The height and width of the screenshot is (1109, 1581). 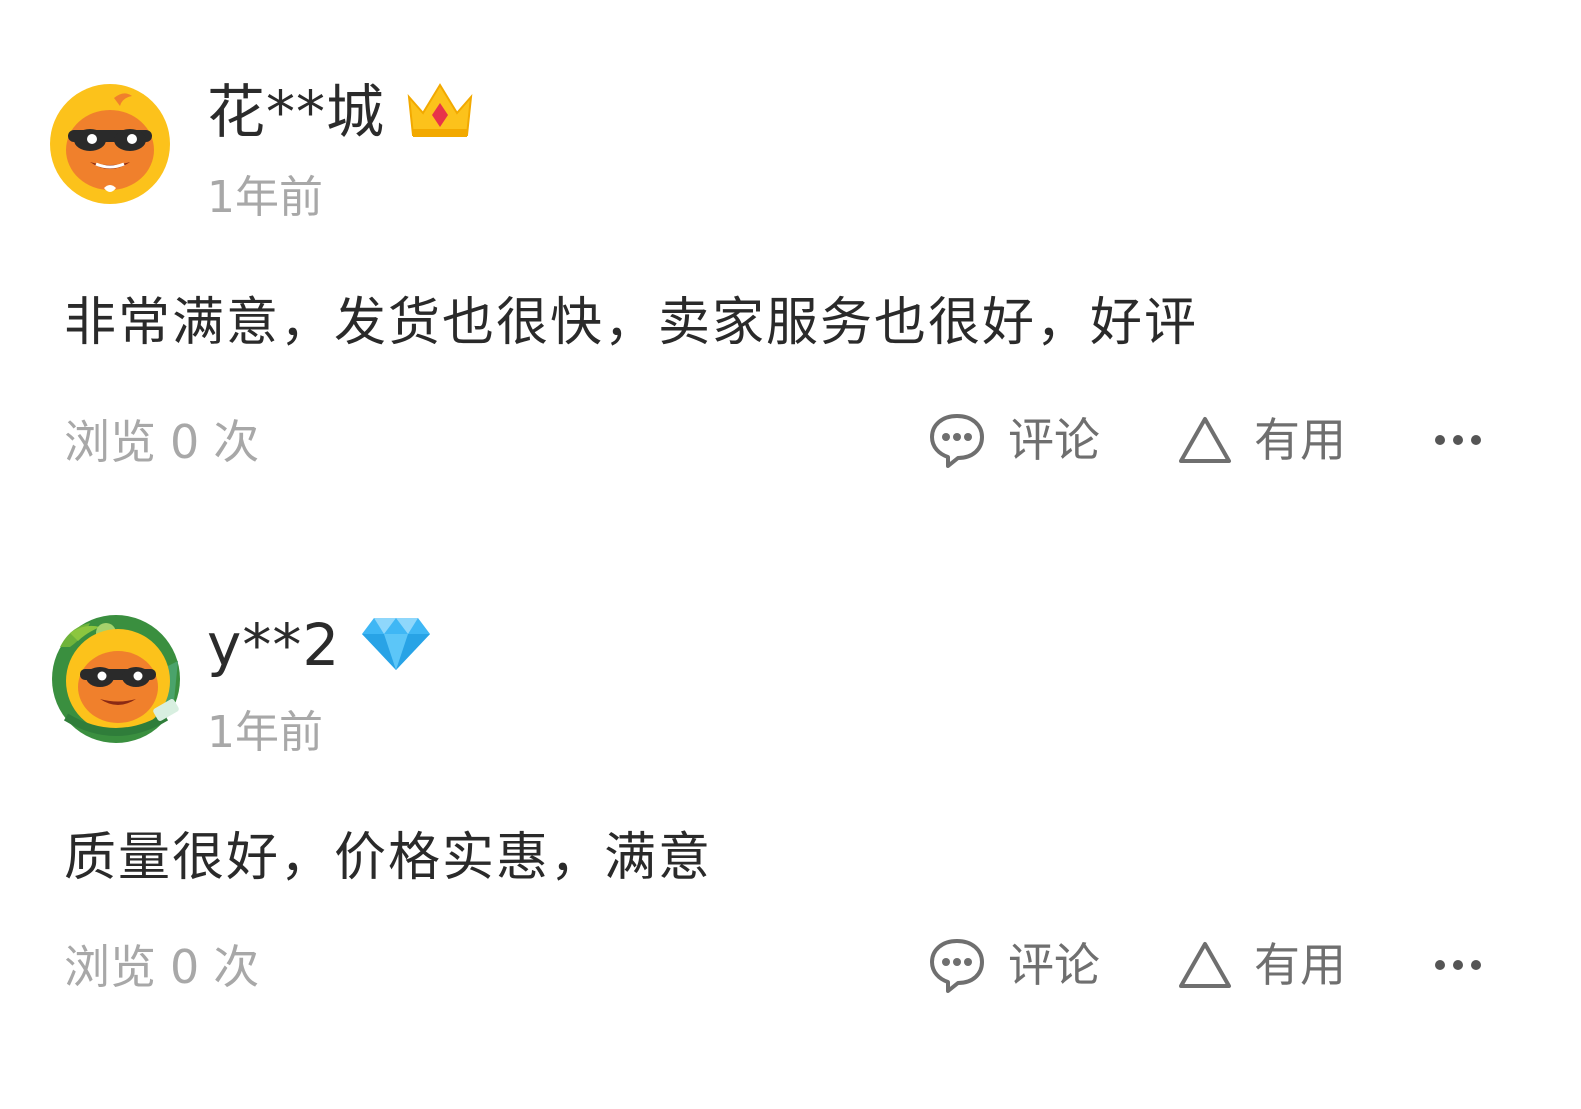 I want to click on crown-icon, so click(x=440, y=112).